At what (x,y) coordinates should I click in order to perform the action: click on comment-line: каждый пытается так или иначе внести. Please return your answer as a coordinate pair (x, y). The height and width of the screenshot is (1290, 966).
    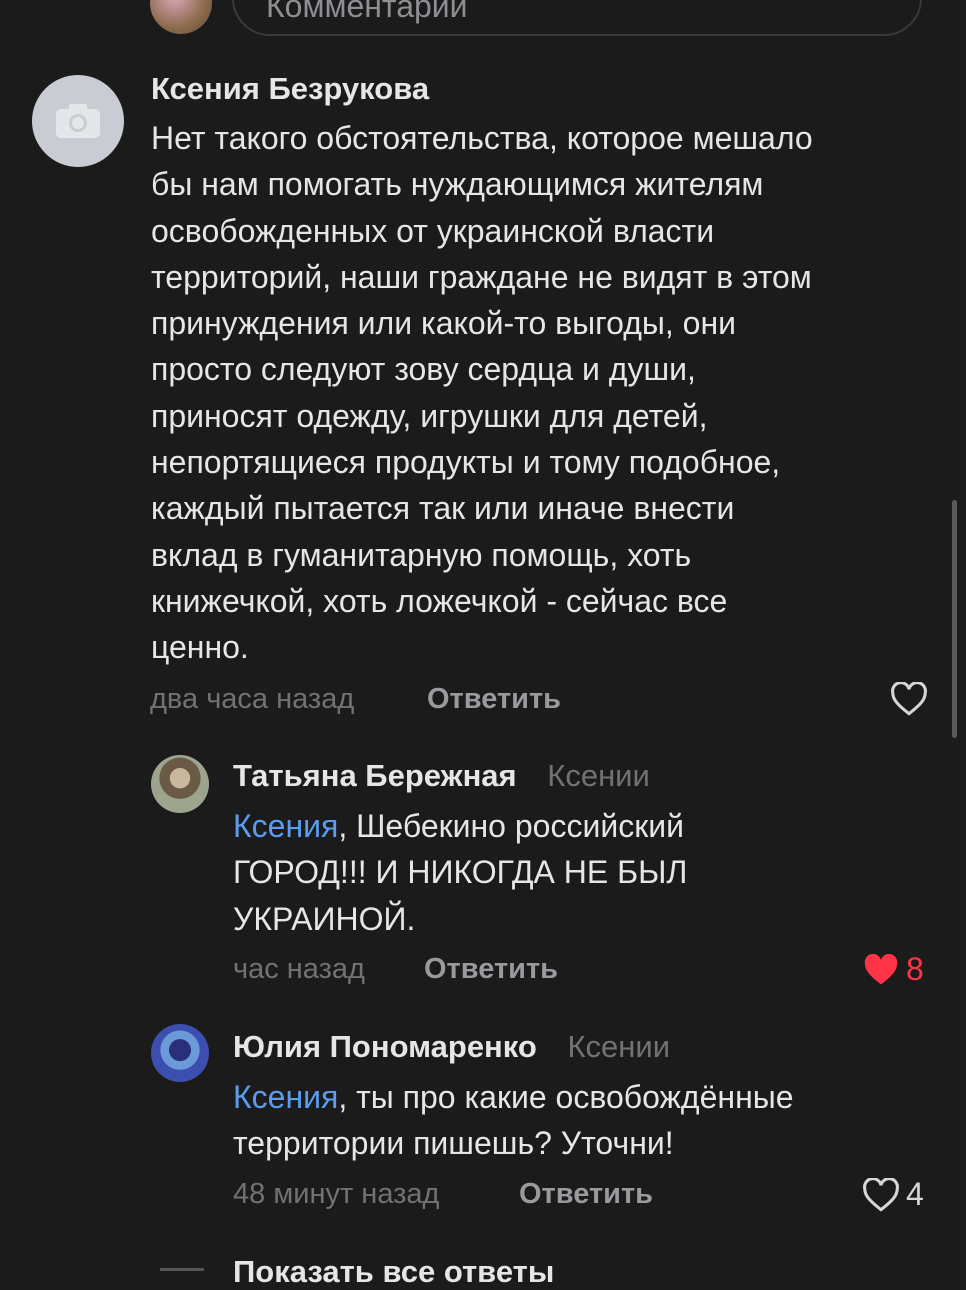
    Looking at the image, I should click on (443, 508).